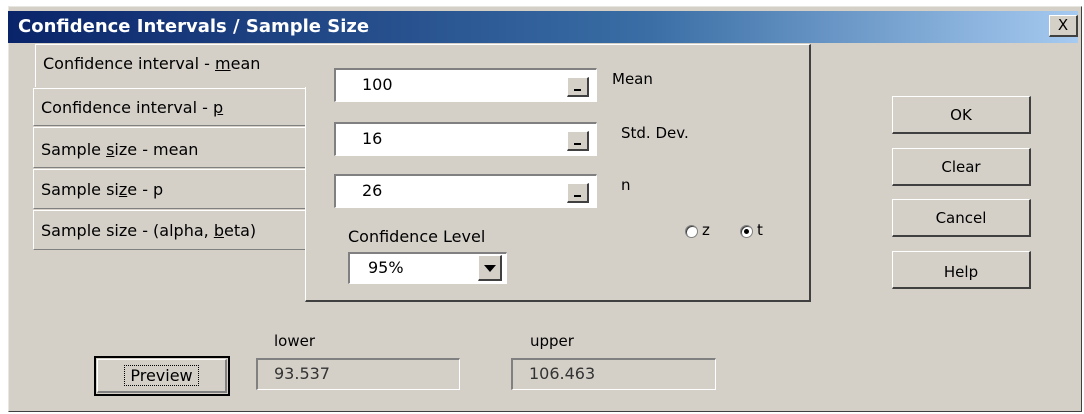 This screenshot has width=1084, height=414. I want to click on mean-spin-button, so click(578, 87).